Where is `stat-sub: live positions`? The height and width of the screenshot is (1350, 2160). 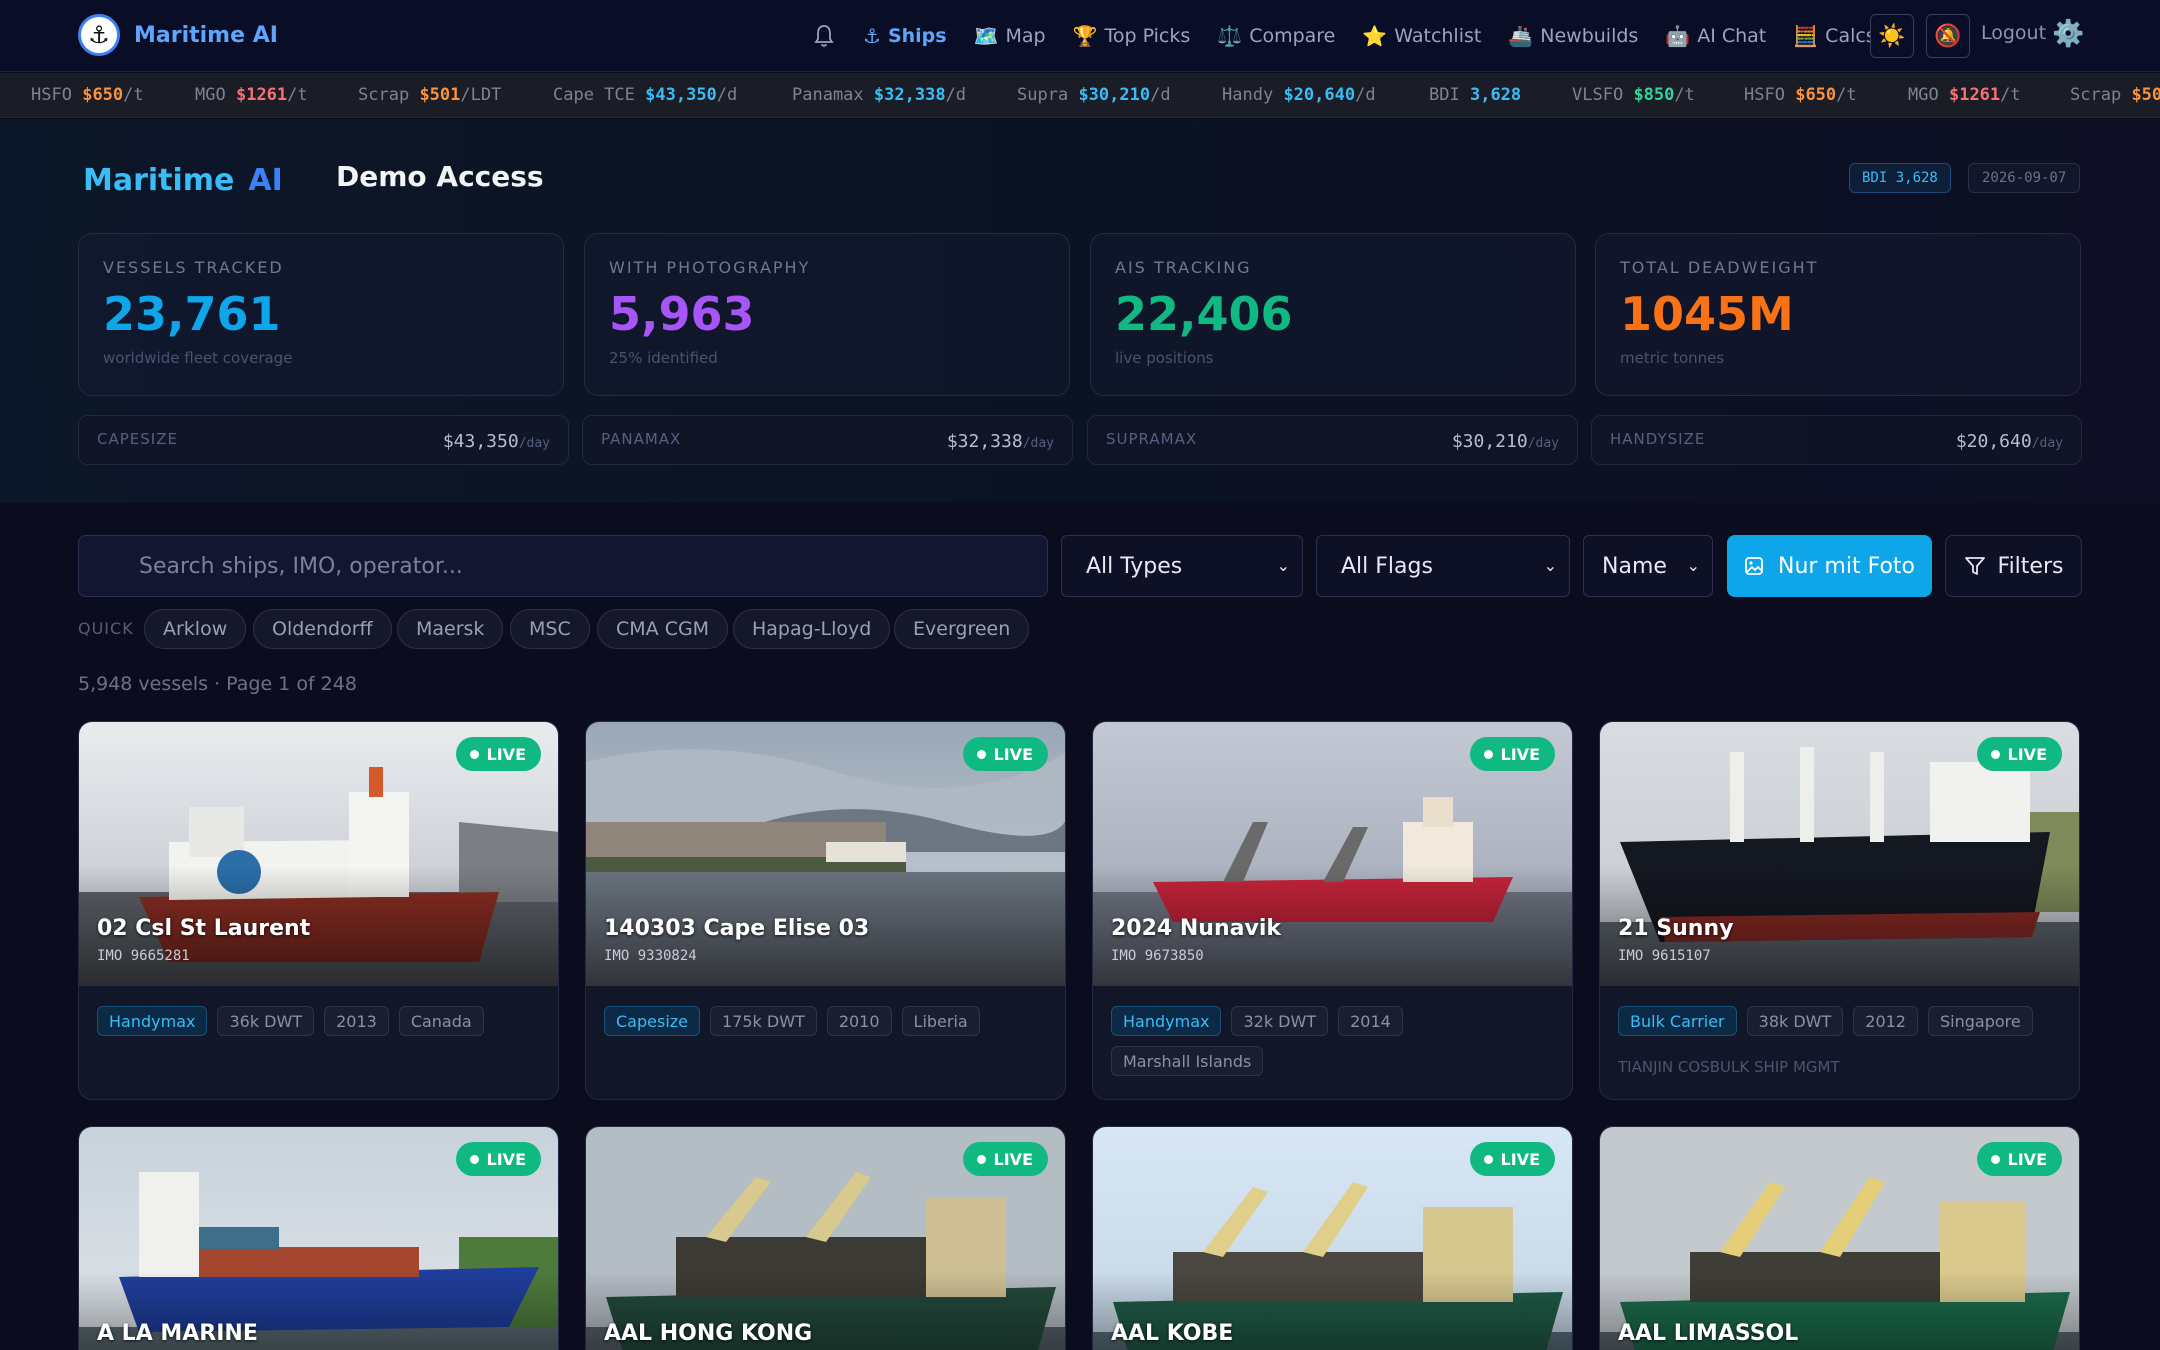 stat-sub: live positions is located at coordinates (1164, 358).